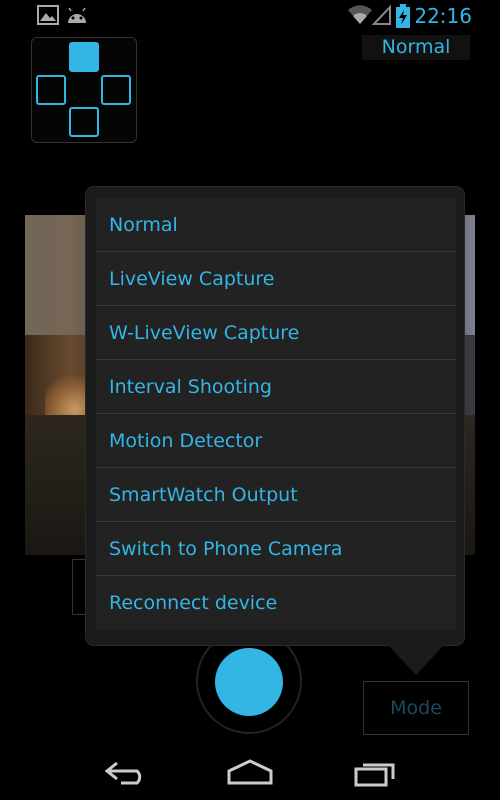  What do you see at coordinates (276, 333) in the screenshot?
I see `menu-item-w-liveview-capture: W-LiveView Capture` at bounding box center [276, 333].